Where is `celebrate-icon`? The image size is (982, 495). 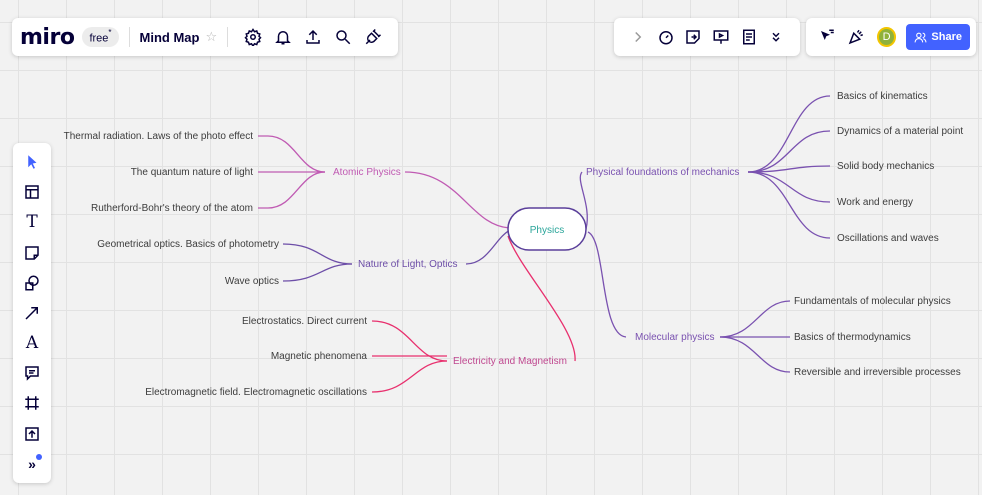
celebrate-icon is located at coordinates (855, 37).